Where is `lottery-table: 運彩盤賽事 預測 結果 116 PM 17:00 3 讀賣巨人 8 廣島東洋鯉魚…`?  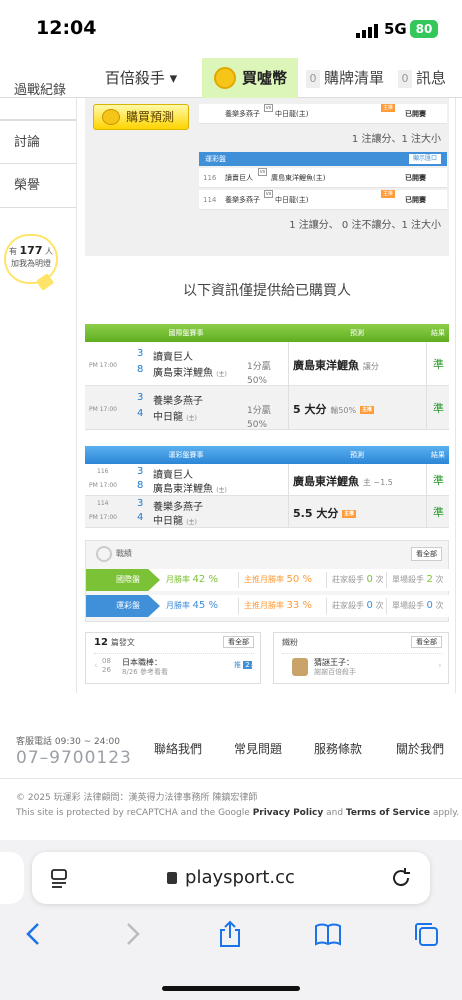 lottery-table: 運彩盤賽事 預測 結果 116 PM 17:00 3 讀賣巨人 8 廣島東洋鯉魚… is located at coordinates (267, 487).